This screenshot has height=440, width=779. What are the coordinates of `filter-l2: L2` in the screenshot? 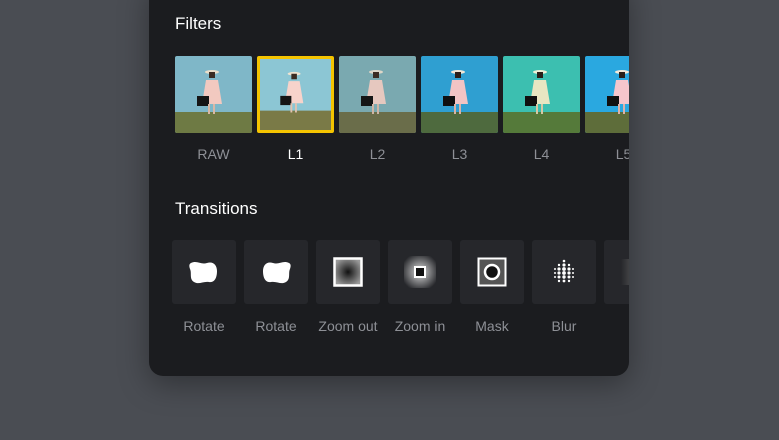 It's located at (377, 111).